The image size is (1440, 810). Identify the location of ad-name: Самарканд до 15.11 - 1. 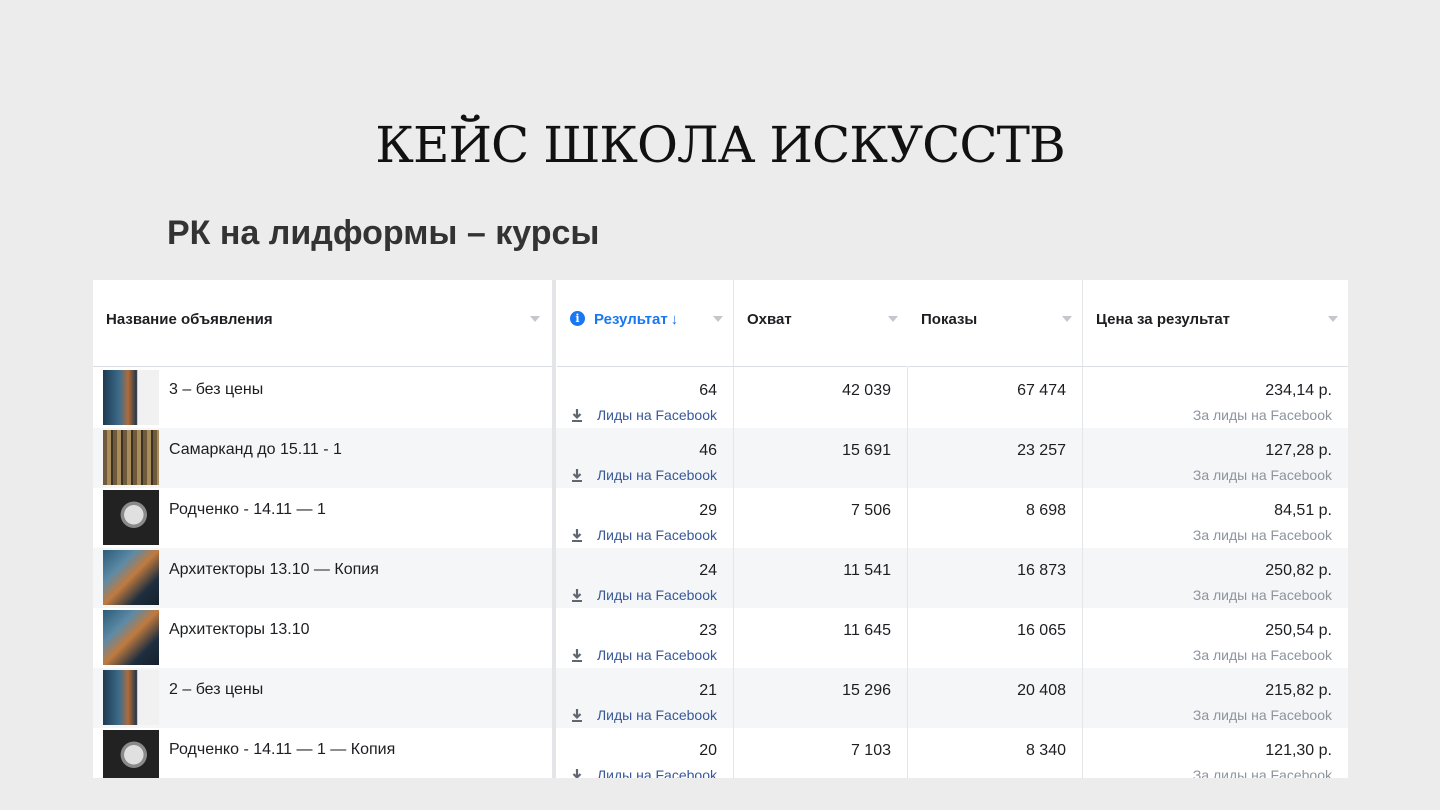
(255, 450).